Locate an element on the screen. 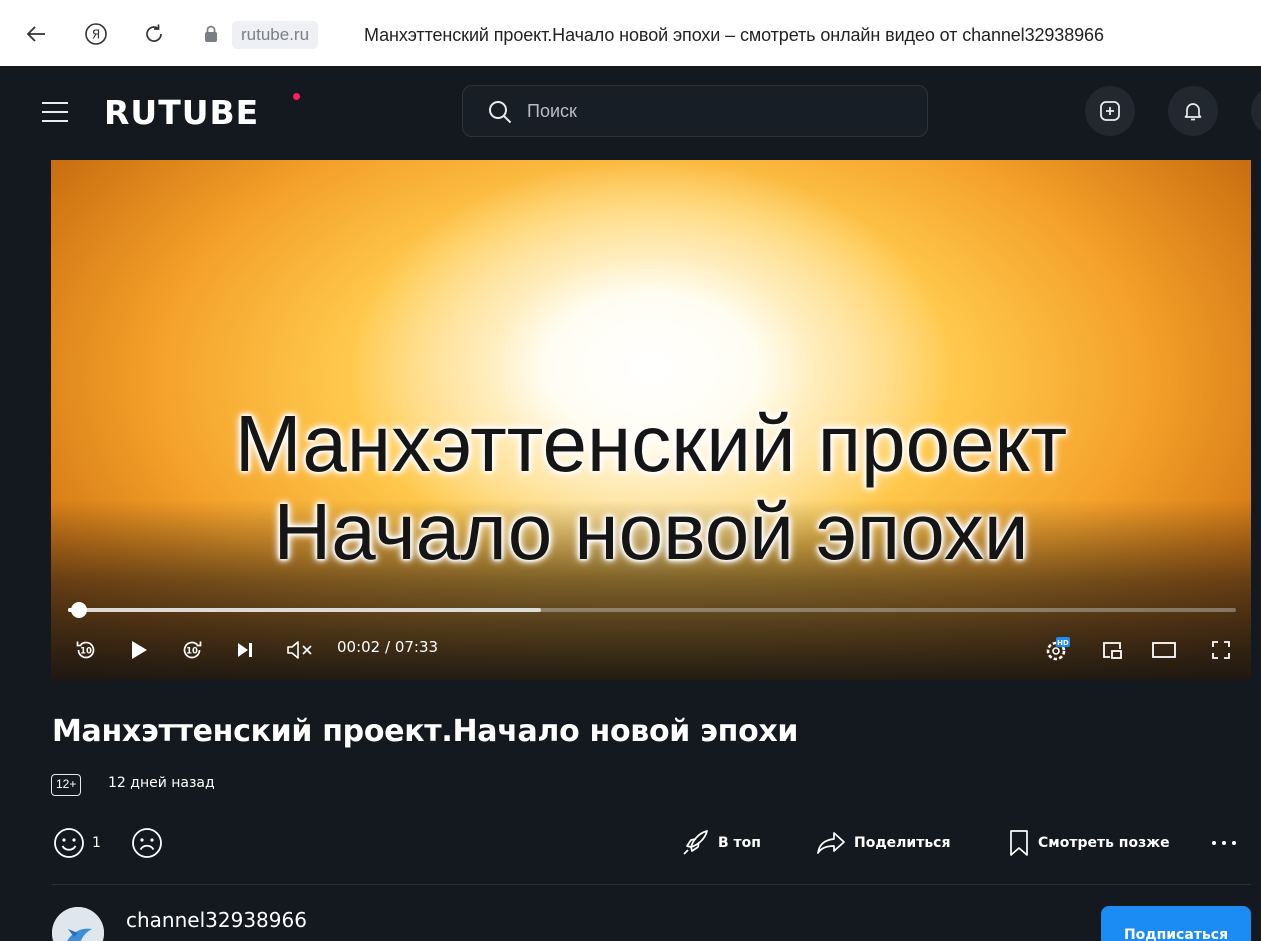 The height and width of the screenshot is (941, 1261). rutube-logo: RUTUBE is located at coordinates (181, 113).